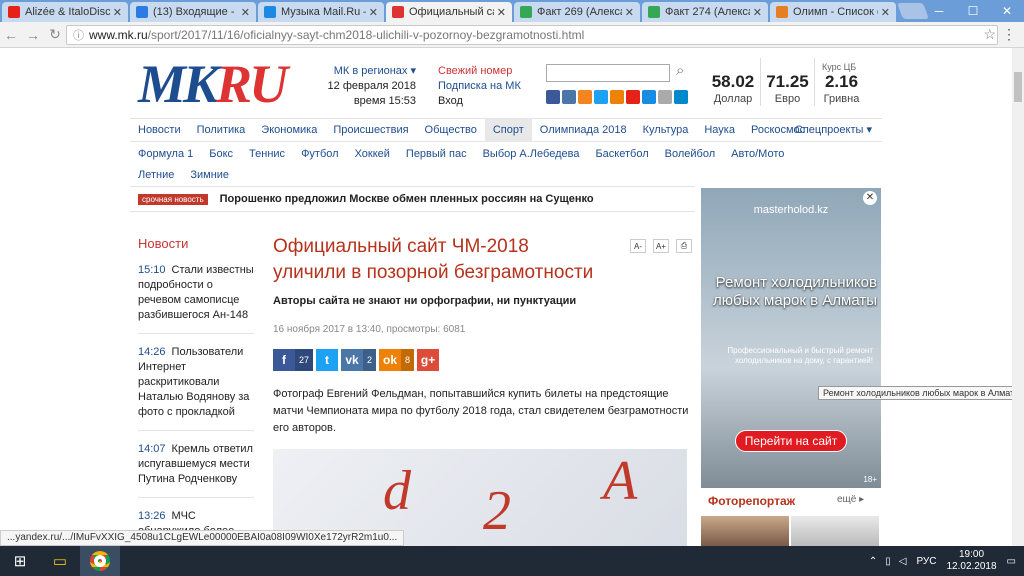  What do you see at coordinates (60, 561) in the screenshot?
I see `explorer-icon: ▭` at bounding box center [60, 561].